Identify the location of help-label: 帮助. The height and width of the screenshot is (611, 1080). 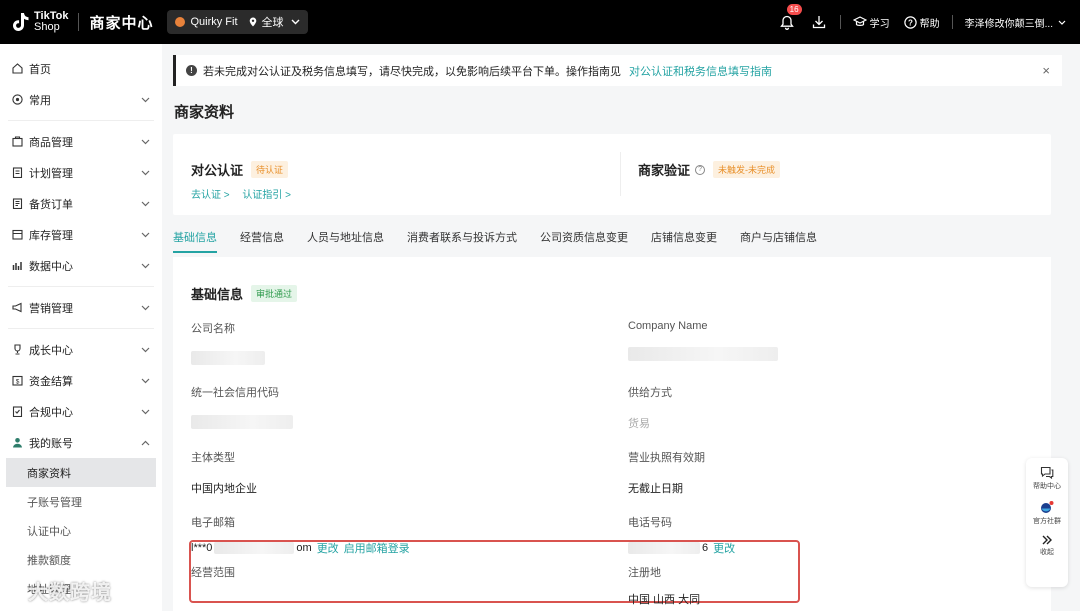
(929, 24).